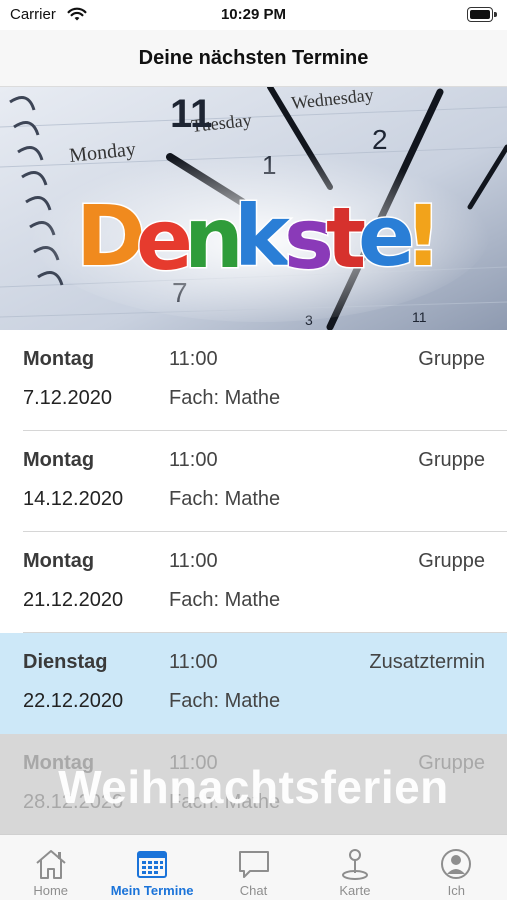 This screenshot has height=900, width=507. I want to click on profile-icon, so click(456, 864).